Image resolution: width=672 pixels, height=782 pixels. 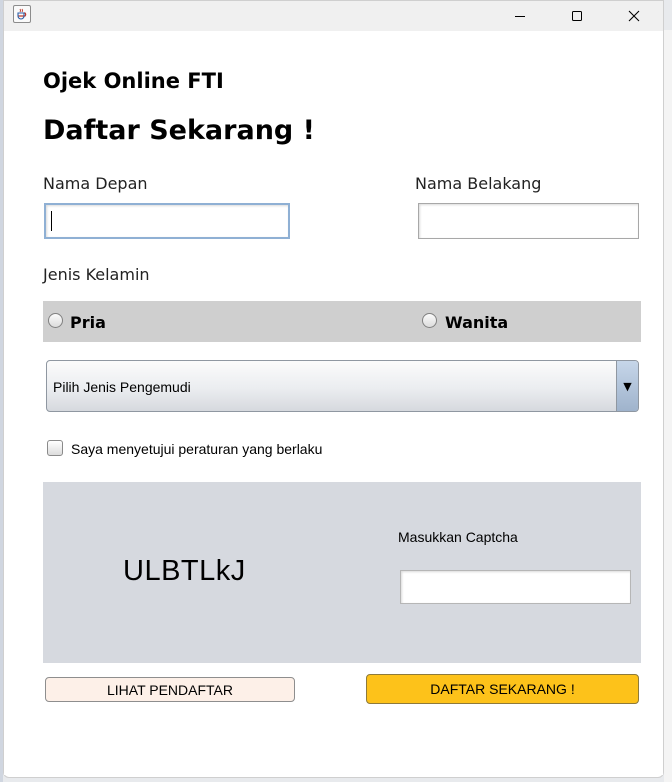 I want to click on maximize-button, so click(x=577, y=16).